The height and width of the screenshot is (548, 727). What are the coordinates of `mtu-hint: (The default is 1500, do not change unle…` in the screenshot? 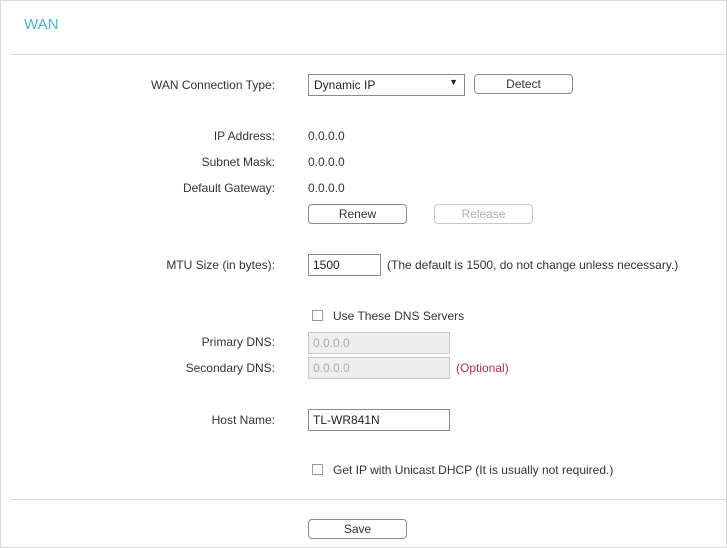 It's located at (533, 265).